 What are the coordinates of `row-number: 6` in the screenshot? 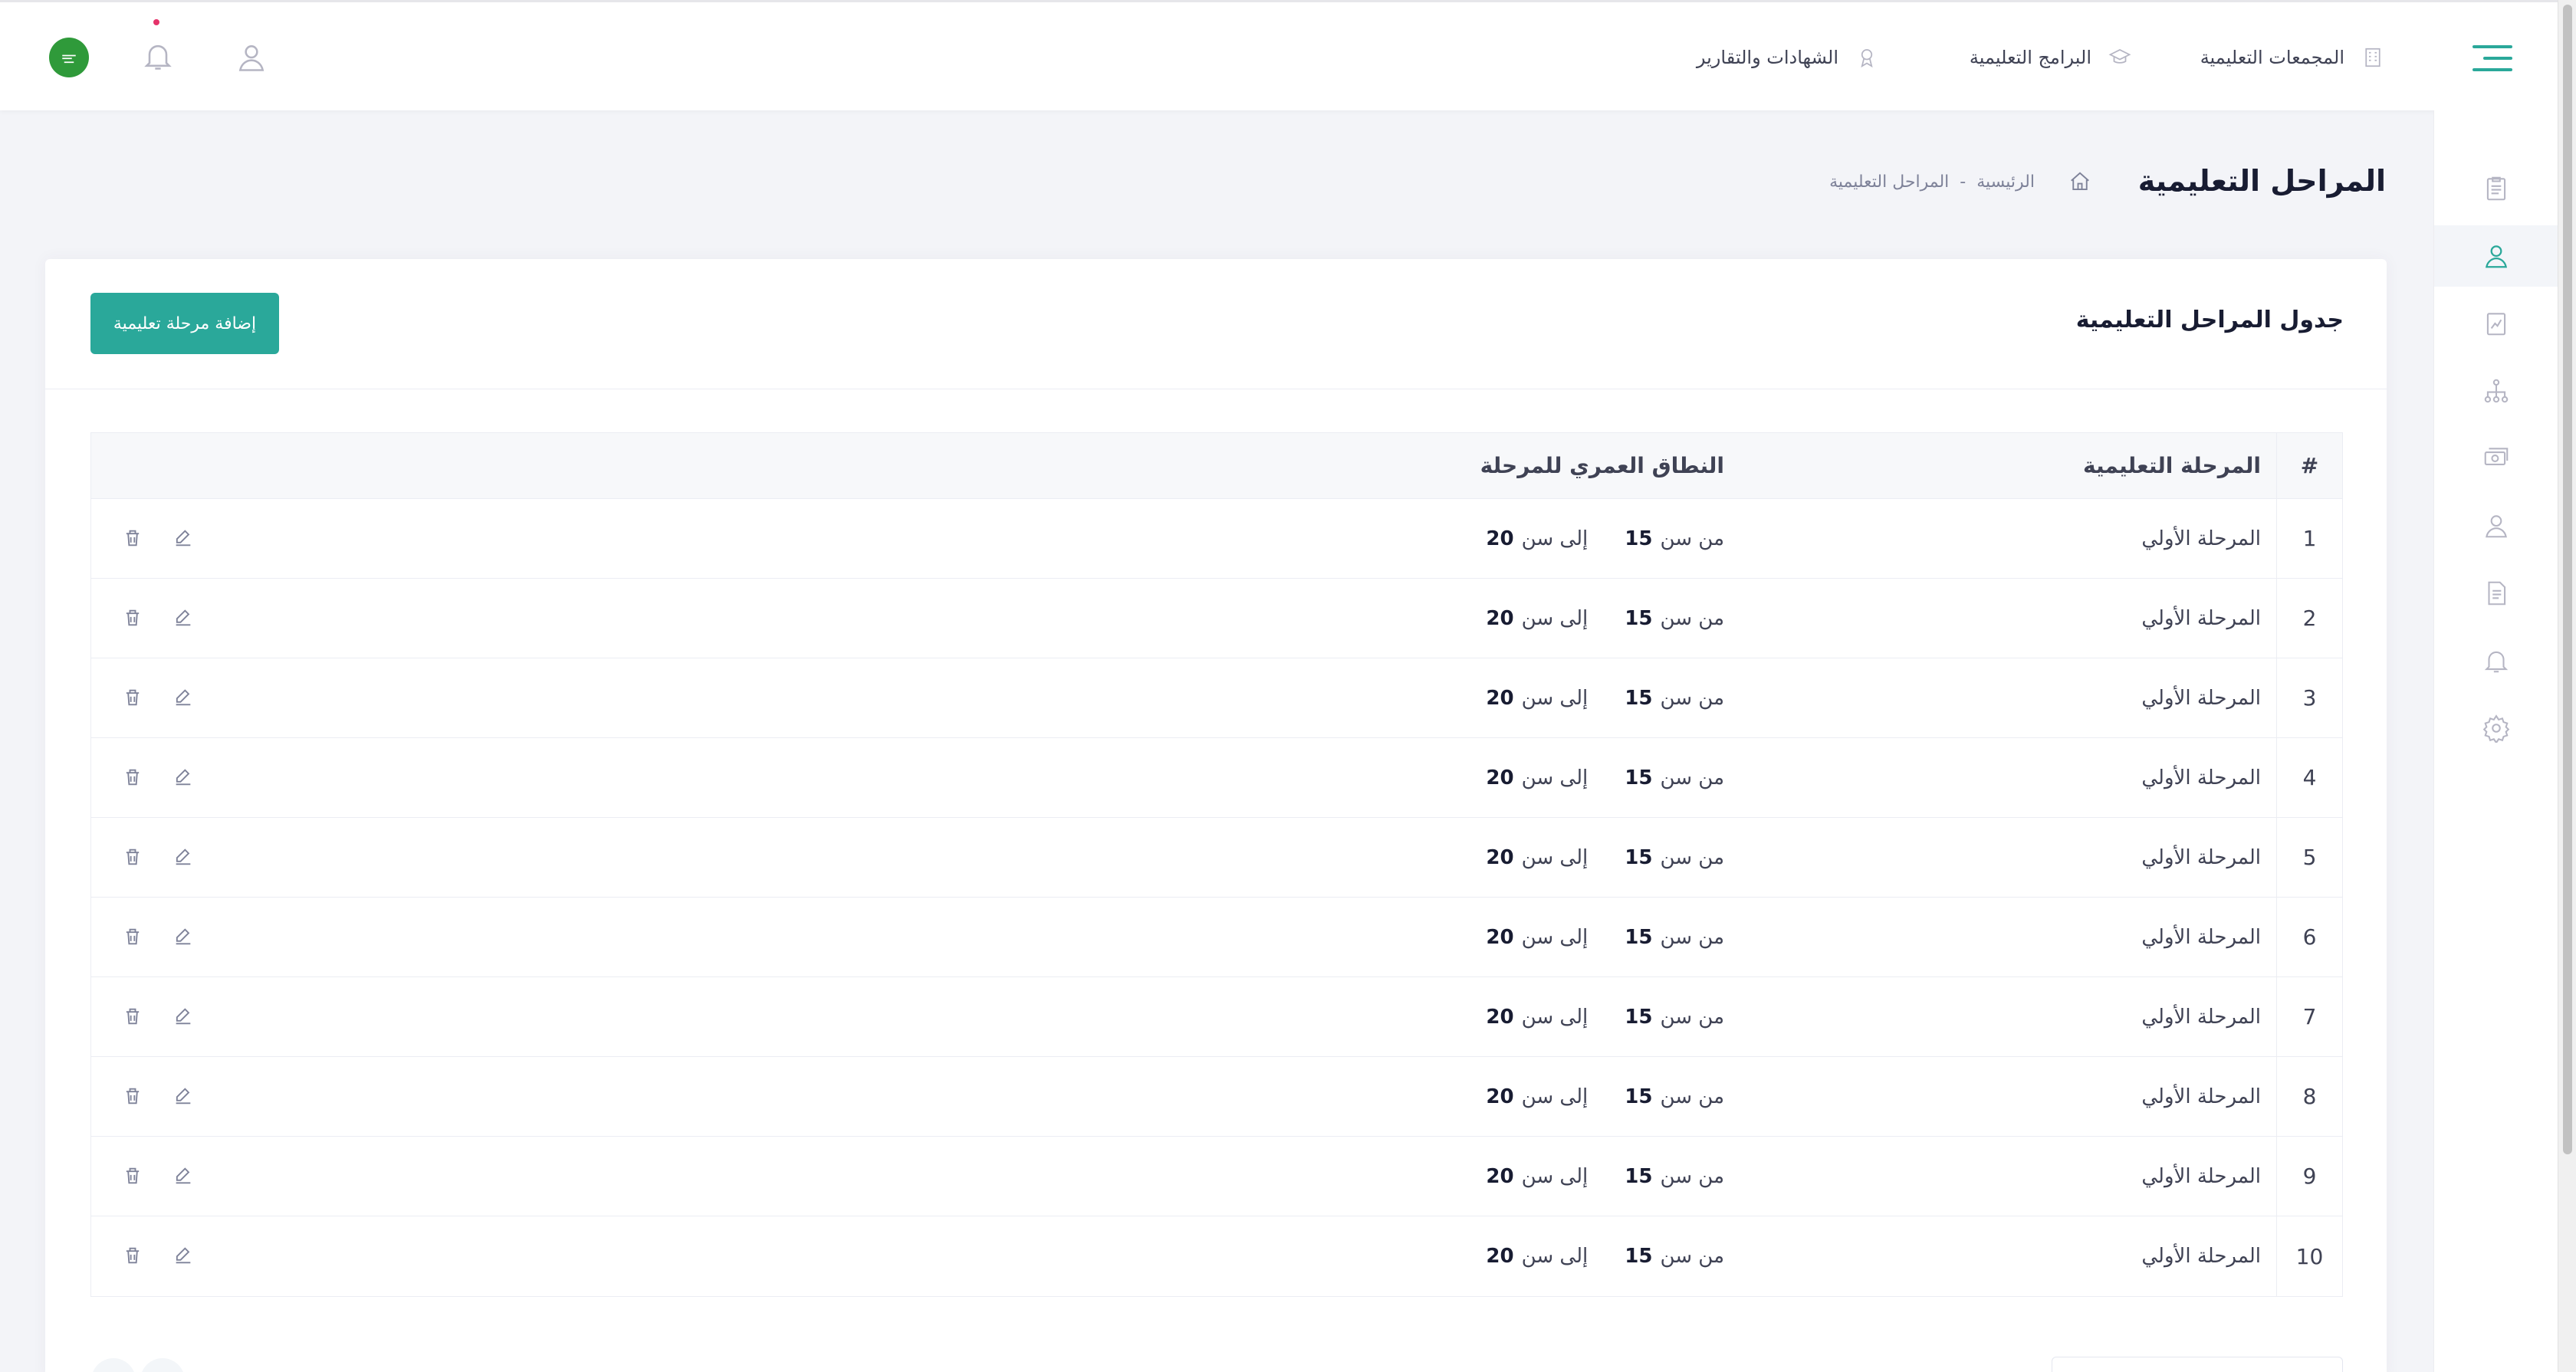 It's located at (2309, 937).